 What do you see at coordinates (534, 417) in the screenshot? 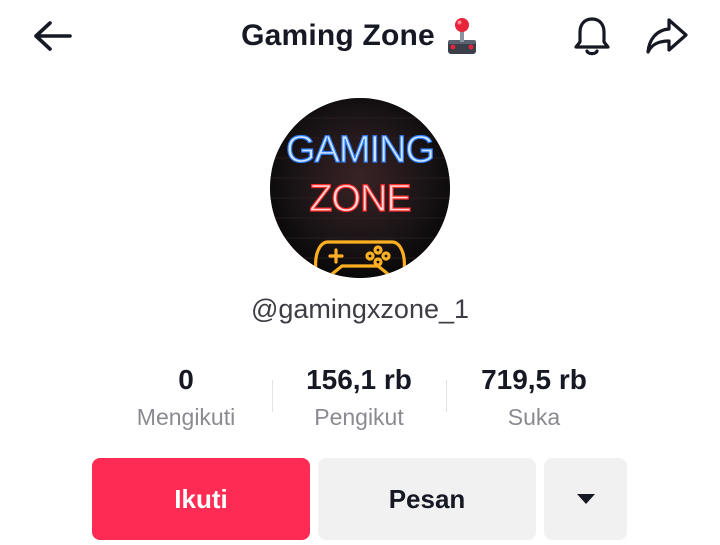
I see `stat-label: Suka` at bounding box center [534, 417].